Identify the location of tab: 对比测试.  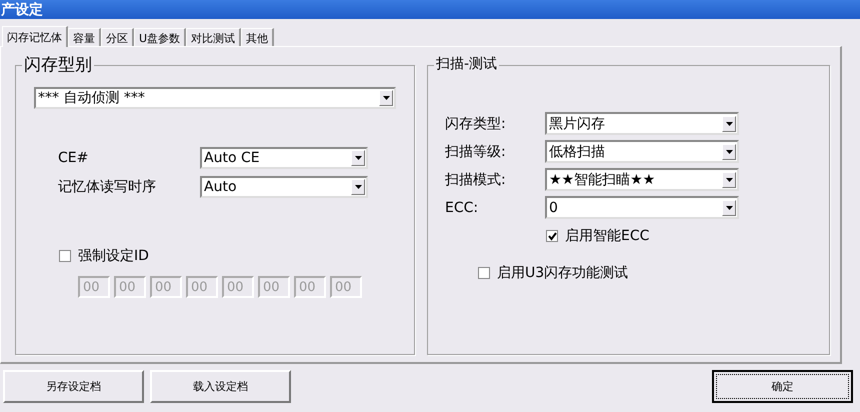
(214, 37).